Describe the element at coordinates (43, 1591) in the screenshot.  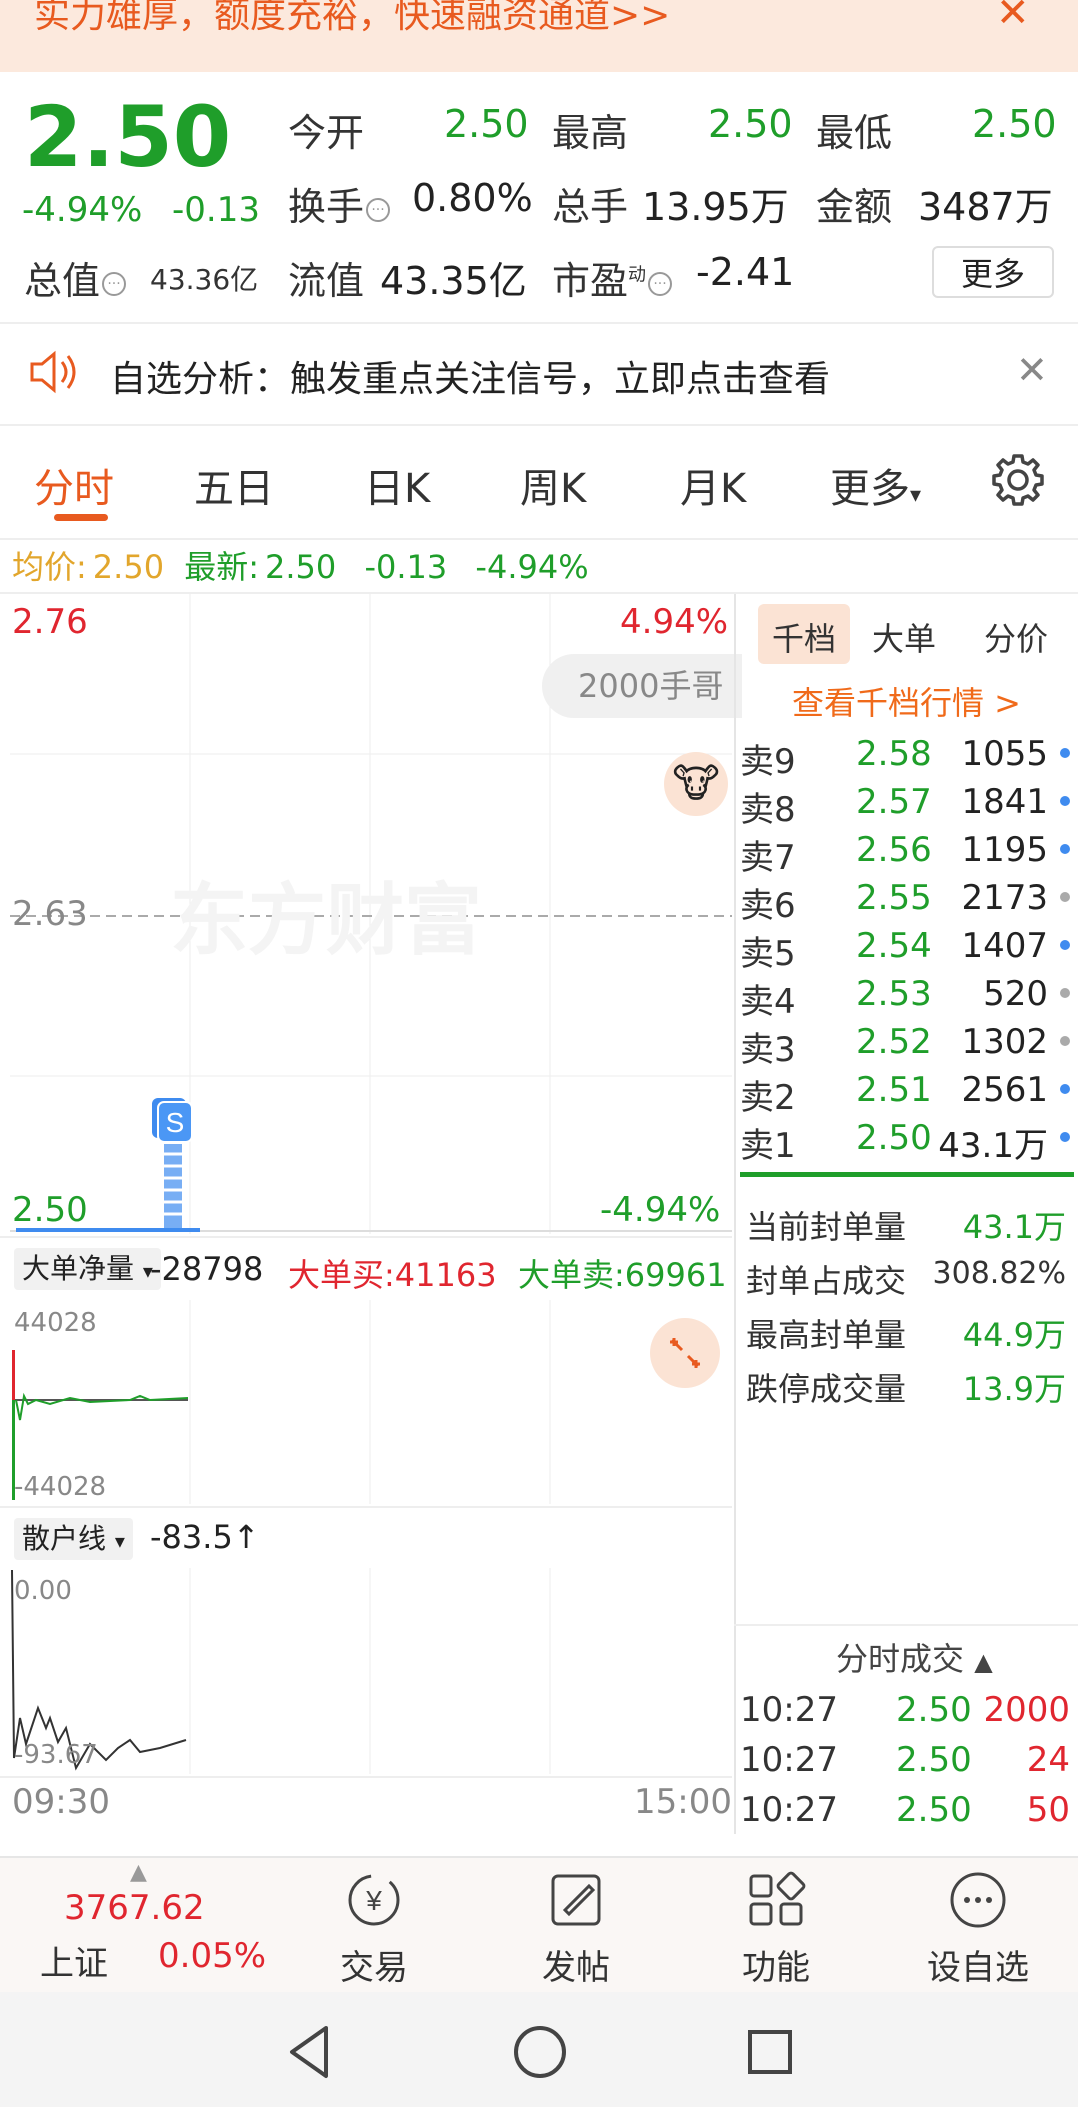
I see `retail-y-top: 0.00` at that location.